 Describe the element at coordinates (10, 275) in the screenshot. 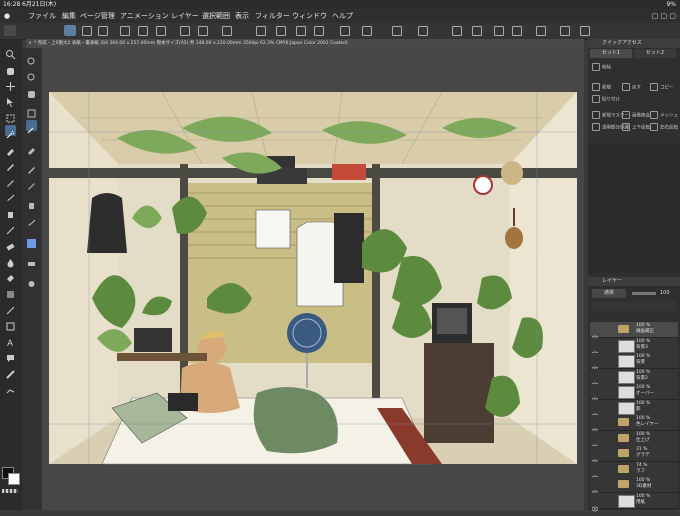

I see `fill-tool-icon` at that location.